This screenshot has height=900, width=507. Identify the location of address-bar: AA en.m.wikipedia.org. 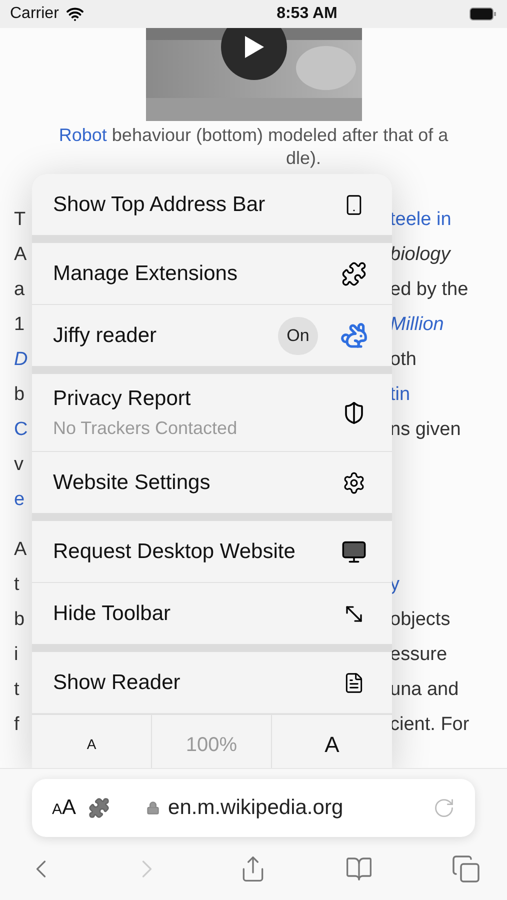
(253, 808).